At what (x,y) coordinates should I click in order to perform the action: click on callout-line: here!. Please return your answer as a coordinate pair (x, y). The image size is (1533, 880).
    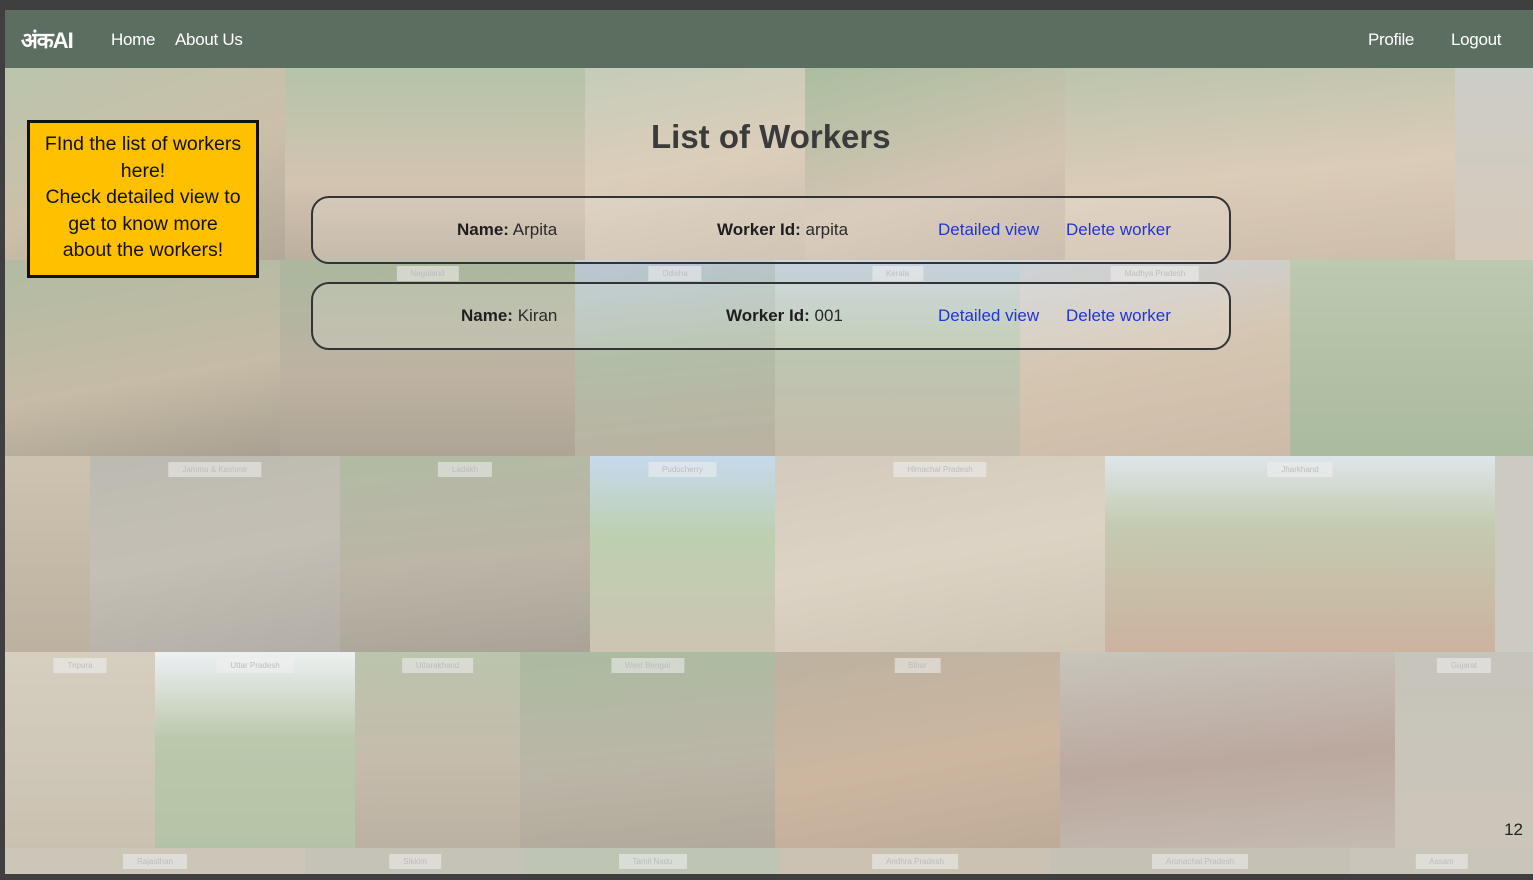
    Looking at the image, I should click on (143, 170).